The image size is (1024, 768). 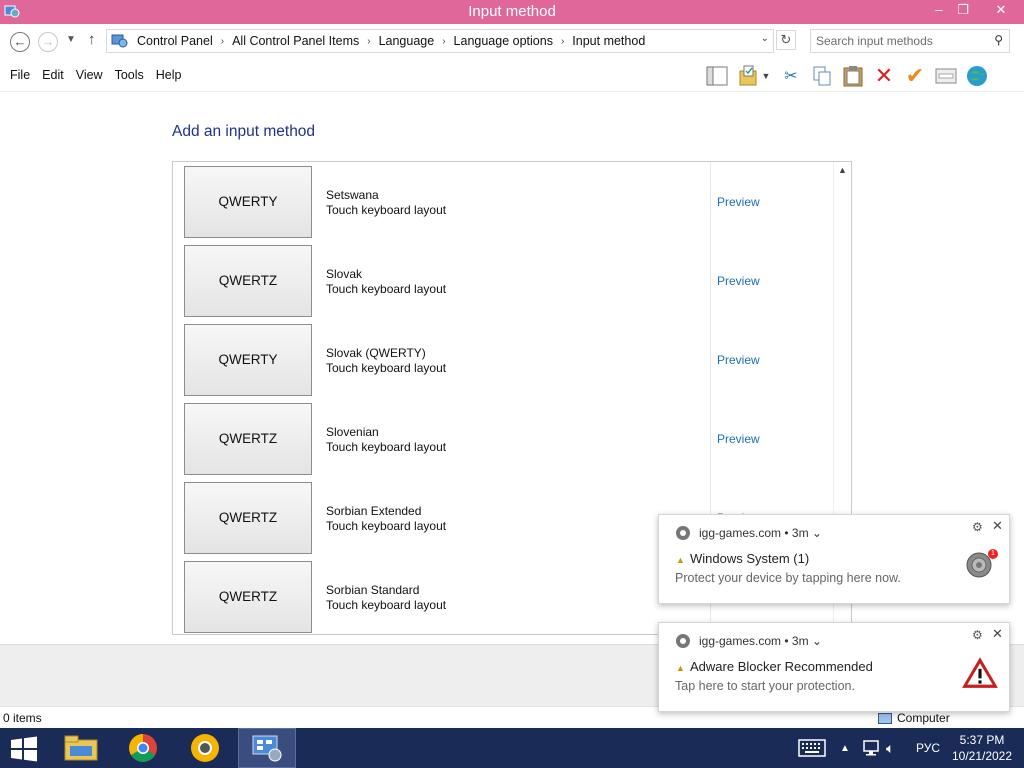 What do you see at coordinates (71, 39) in the screenshot?
I see `recent-locations-dropdown: ▼` at bounding box center [71, 39].